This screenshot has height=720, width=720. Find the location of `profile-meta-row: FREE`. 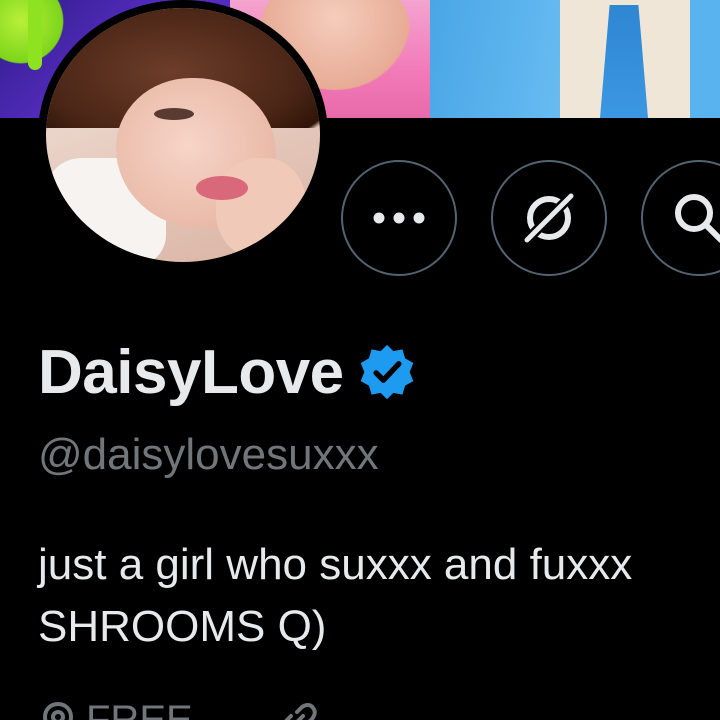

profile-meta-row: FREE is located at coordinates (178, 708).